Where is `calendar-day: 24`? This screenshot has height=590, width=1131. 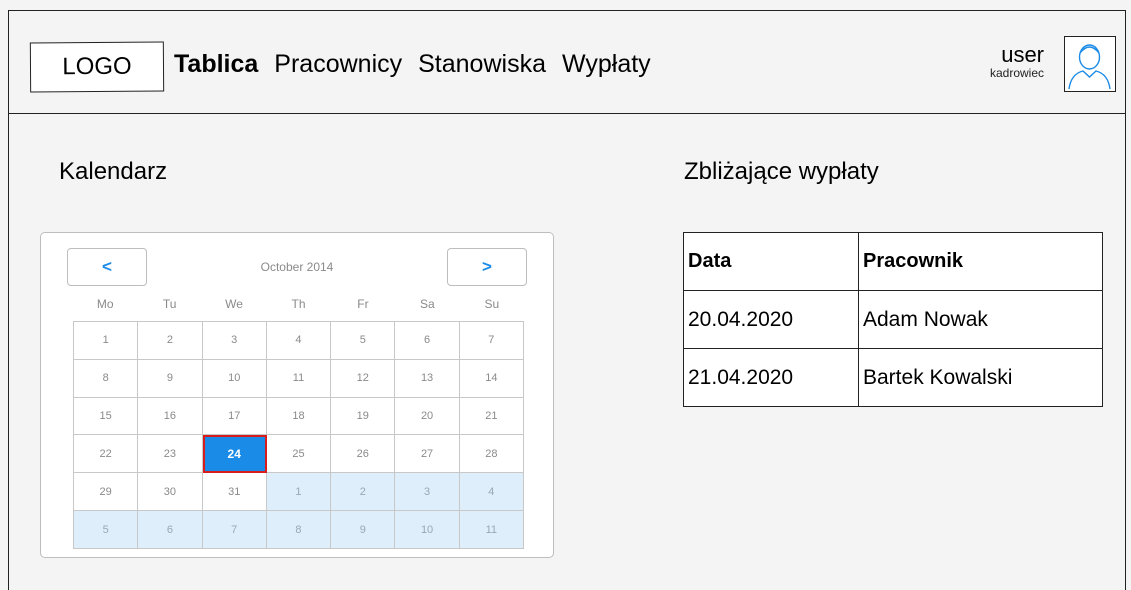
calendar-day: 24 is located at coordinates (234, 454).